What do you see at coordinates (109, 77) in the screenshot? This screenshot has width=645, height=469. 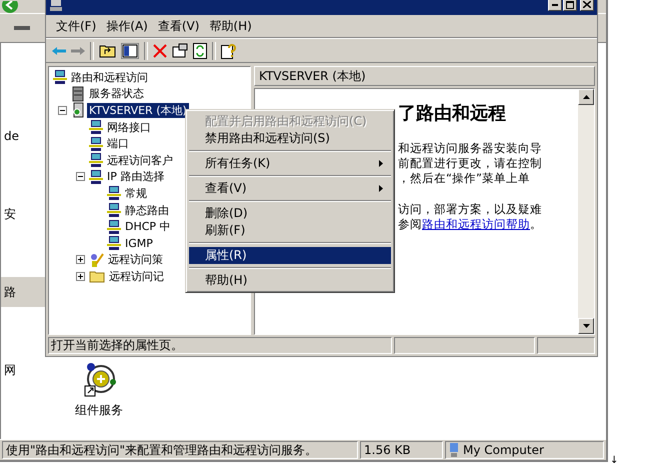 I see `tree-item: 路由和远程访问` at bounding box center [109, 77].